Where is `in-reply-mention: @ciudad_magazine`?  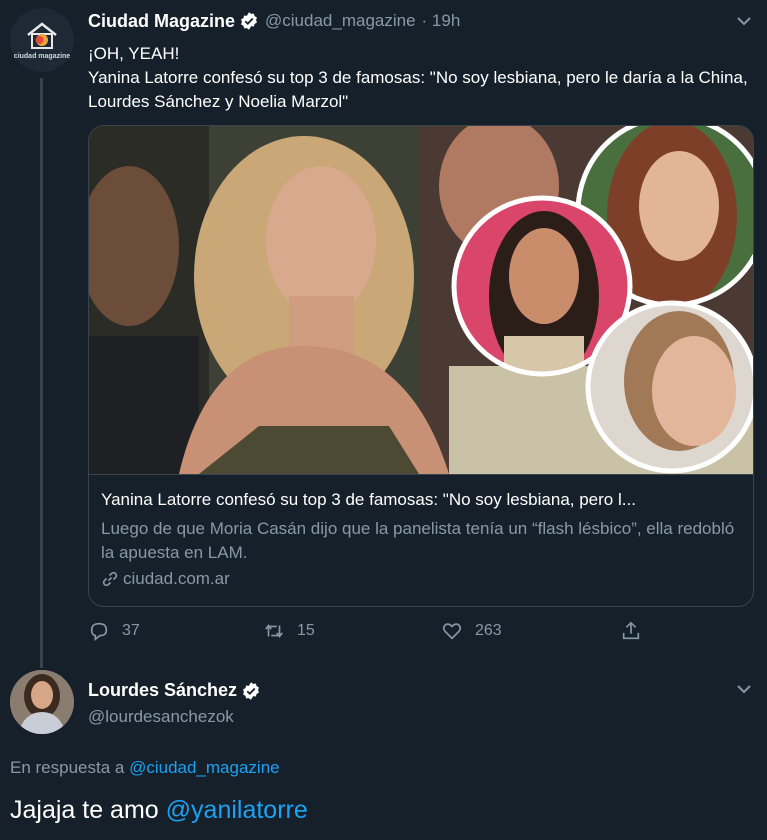
in-reply-mention: @ciudad_magazine is located at coordinates (204, 767).